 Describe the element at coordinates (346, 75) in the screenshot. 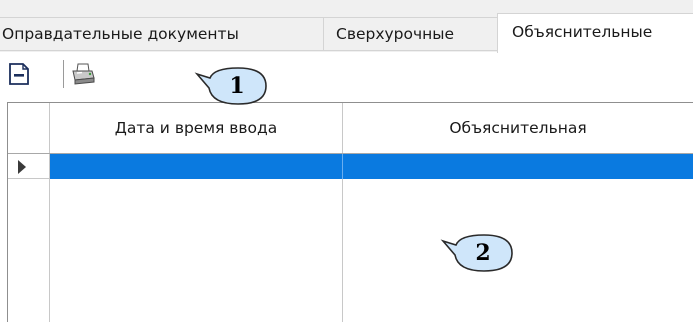

I see `toolbar` at that location.